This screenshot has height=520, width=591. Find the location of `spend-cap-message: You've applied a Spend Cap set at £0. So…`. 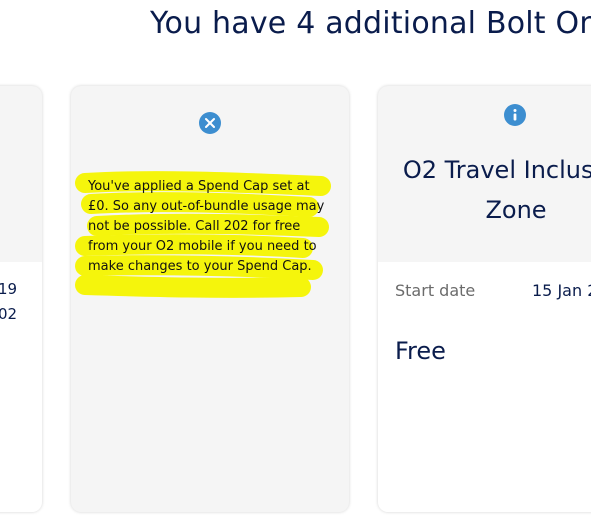

spend-cap-message: You've applied a Spend Cap set at £0. So… is located at coordinates (206, 226).